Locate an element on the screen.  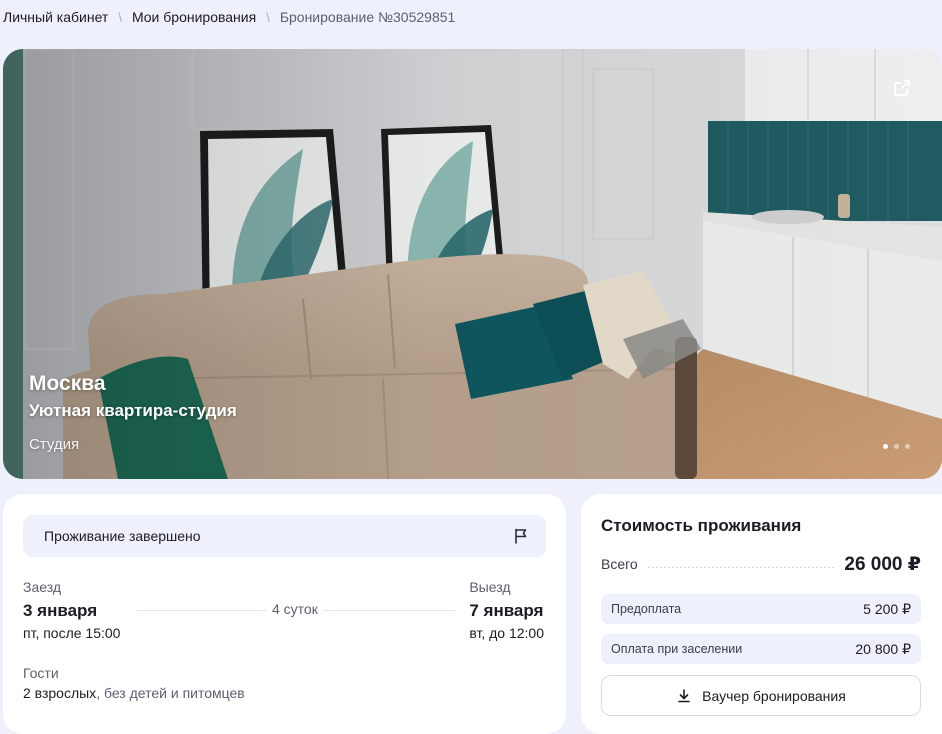
guests-others: , без детей и питомцев is located at coordinates (170, 693).